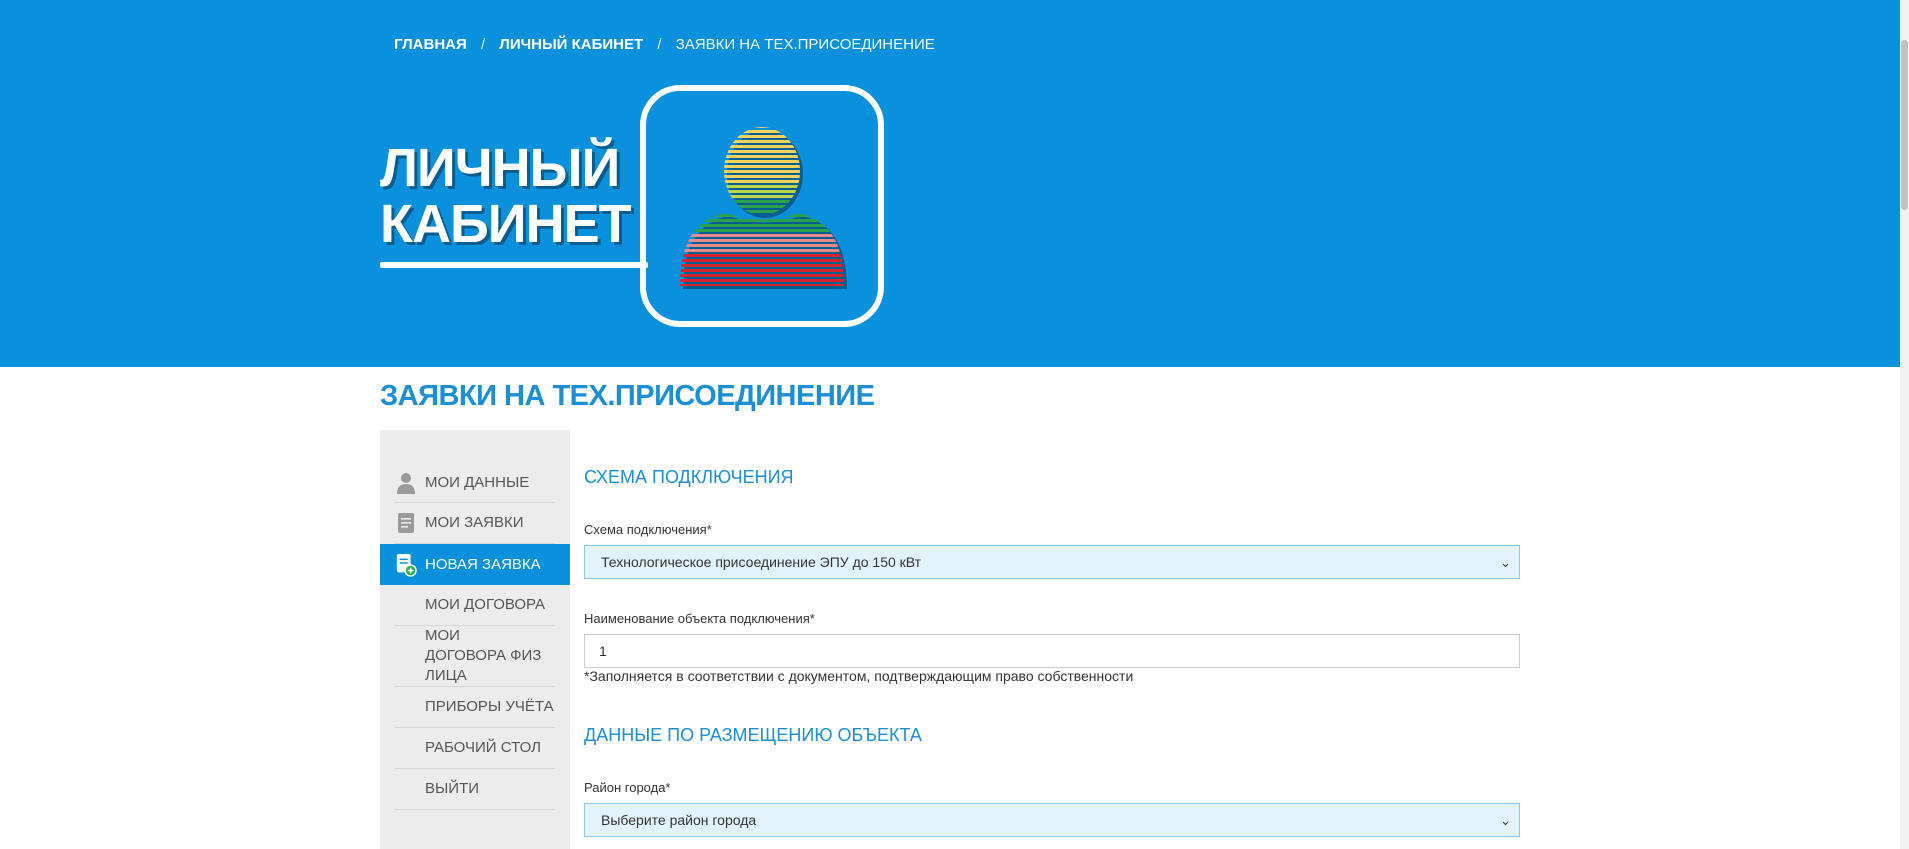 The width and height of the screenshot is (1909, 849). Describe the element at coordinates (603, 651) in the screenshot. I see `object-name-value: 1` at that location.